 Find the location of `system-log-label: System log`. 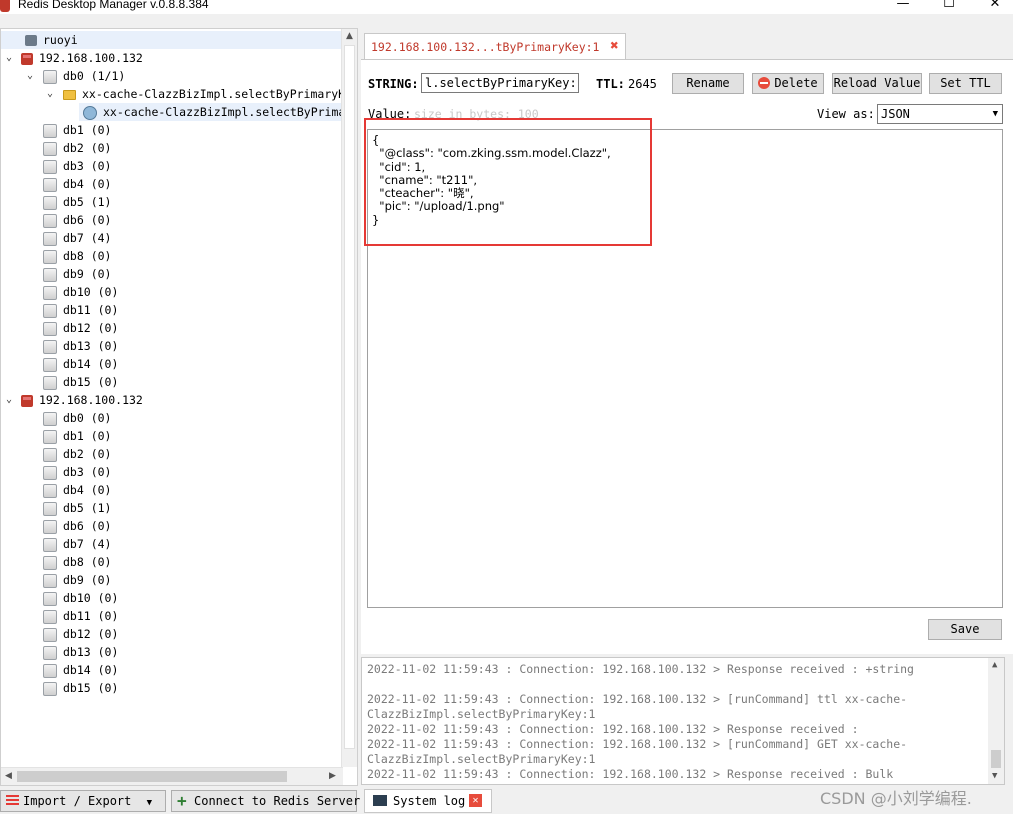

system-log-label: System log is located at coordinates (429, 801).